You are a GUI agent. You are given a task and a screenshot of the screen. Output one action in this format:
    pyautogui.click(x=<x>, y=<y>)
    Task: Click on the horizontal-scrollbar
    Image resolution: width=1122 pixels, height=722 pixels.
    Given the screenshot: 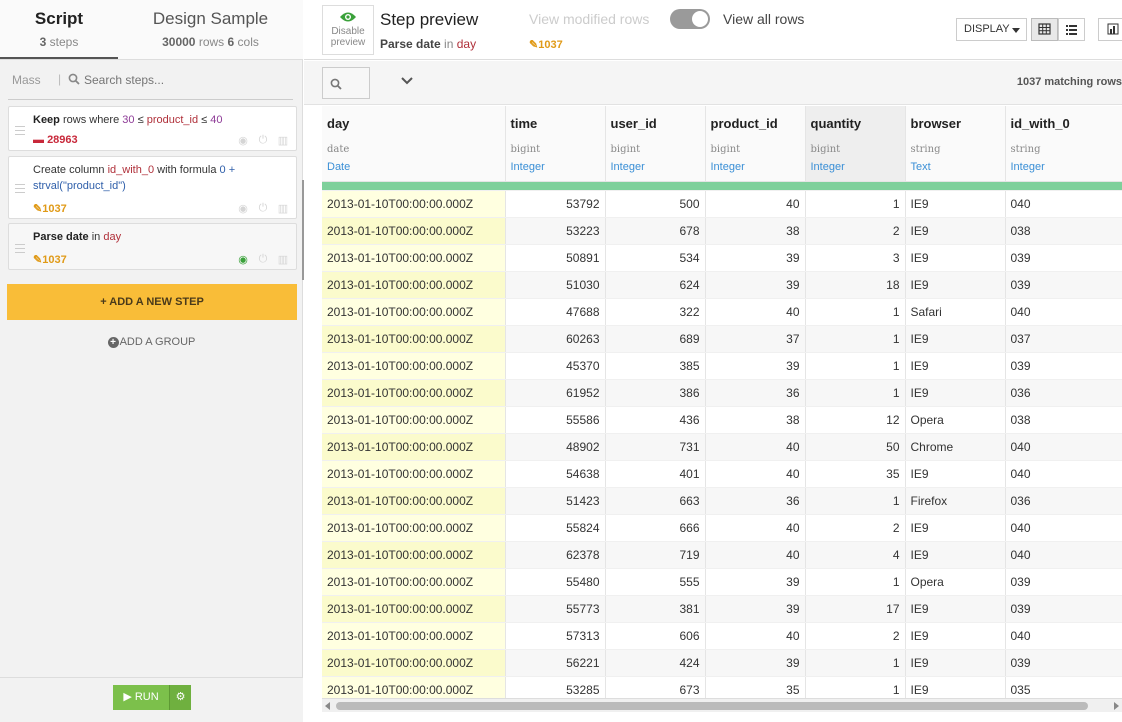 What is the action you would take?
    pyautogui.click(x=722, y=705)
    